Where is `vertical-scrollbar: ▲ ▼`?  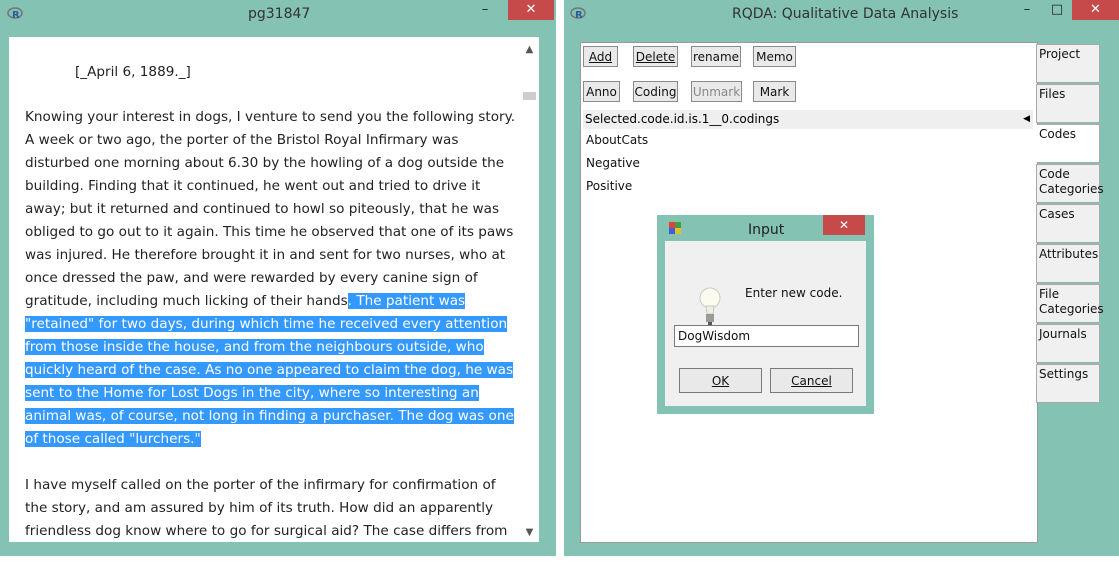 vertical-scrollbar: ▲ ▼ is located at coordinates (529, 289).